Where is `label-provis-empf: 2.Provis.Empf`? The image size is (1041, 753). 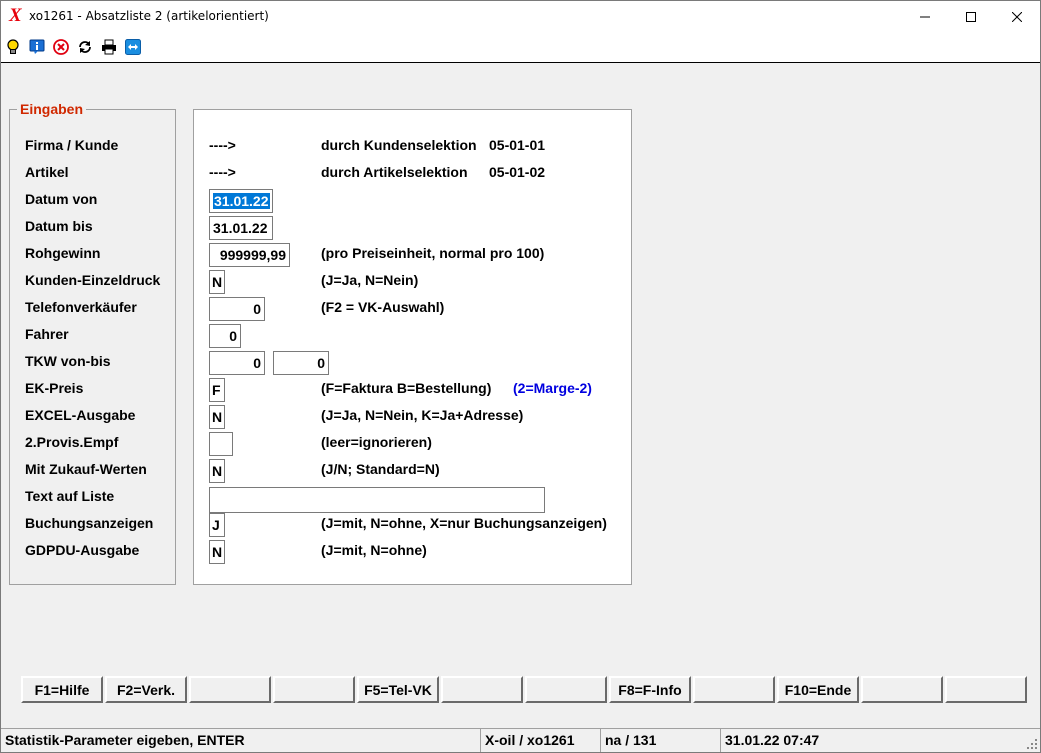 label-provis-empf: 2.Provis.Empf is located at coordinates (72, 442).